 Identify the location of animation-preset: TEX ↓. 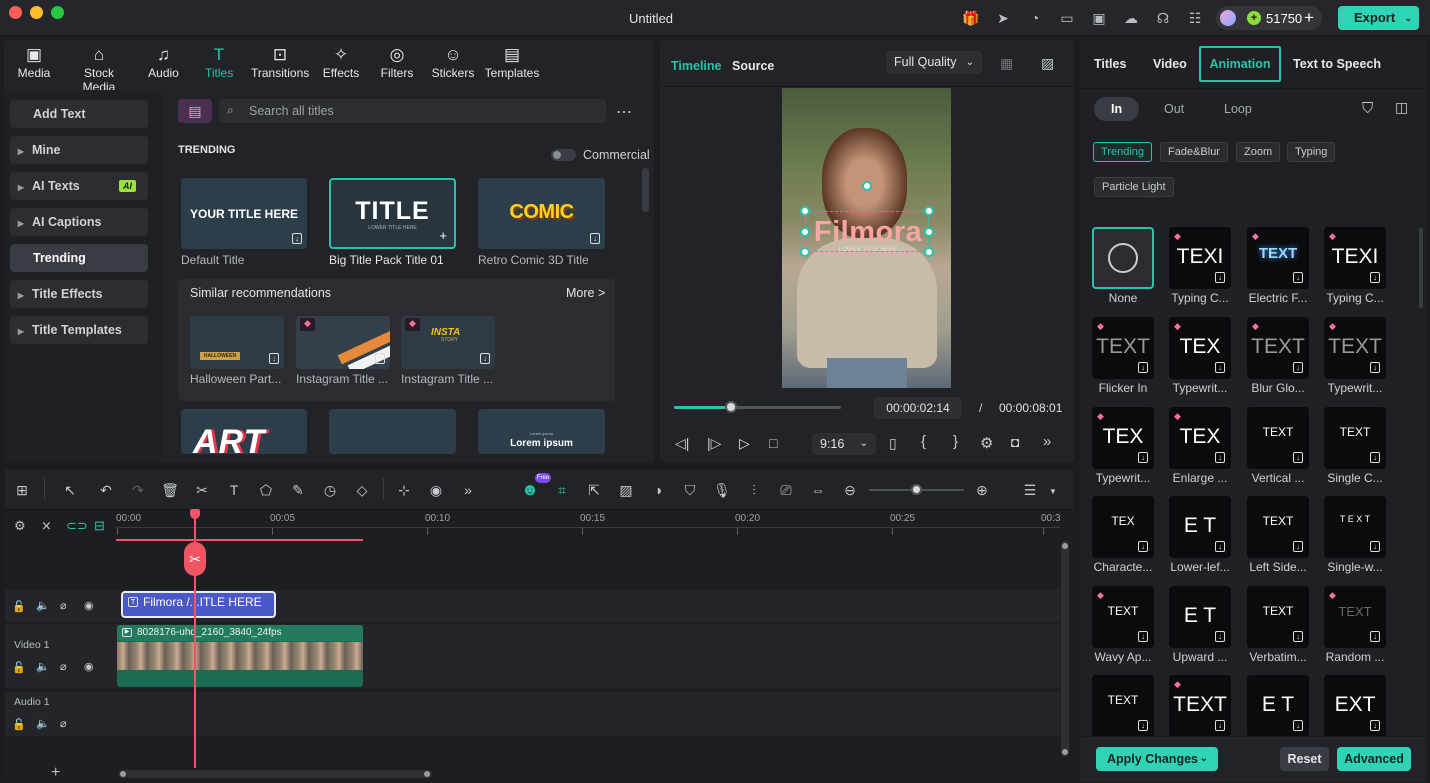
(1123, 527).